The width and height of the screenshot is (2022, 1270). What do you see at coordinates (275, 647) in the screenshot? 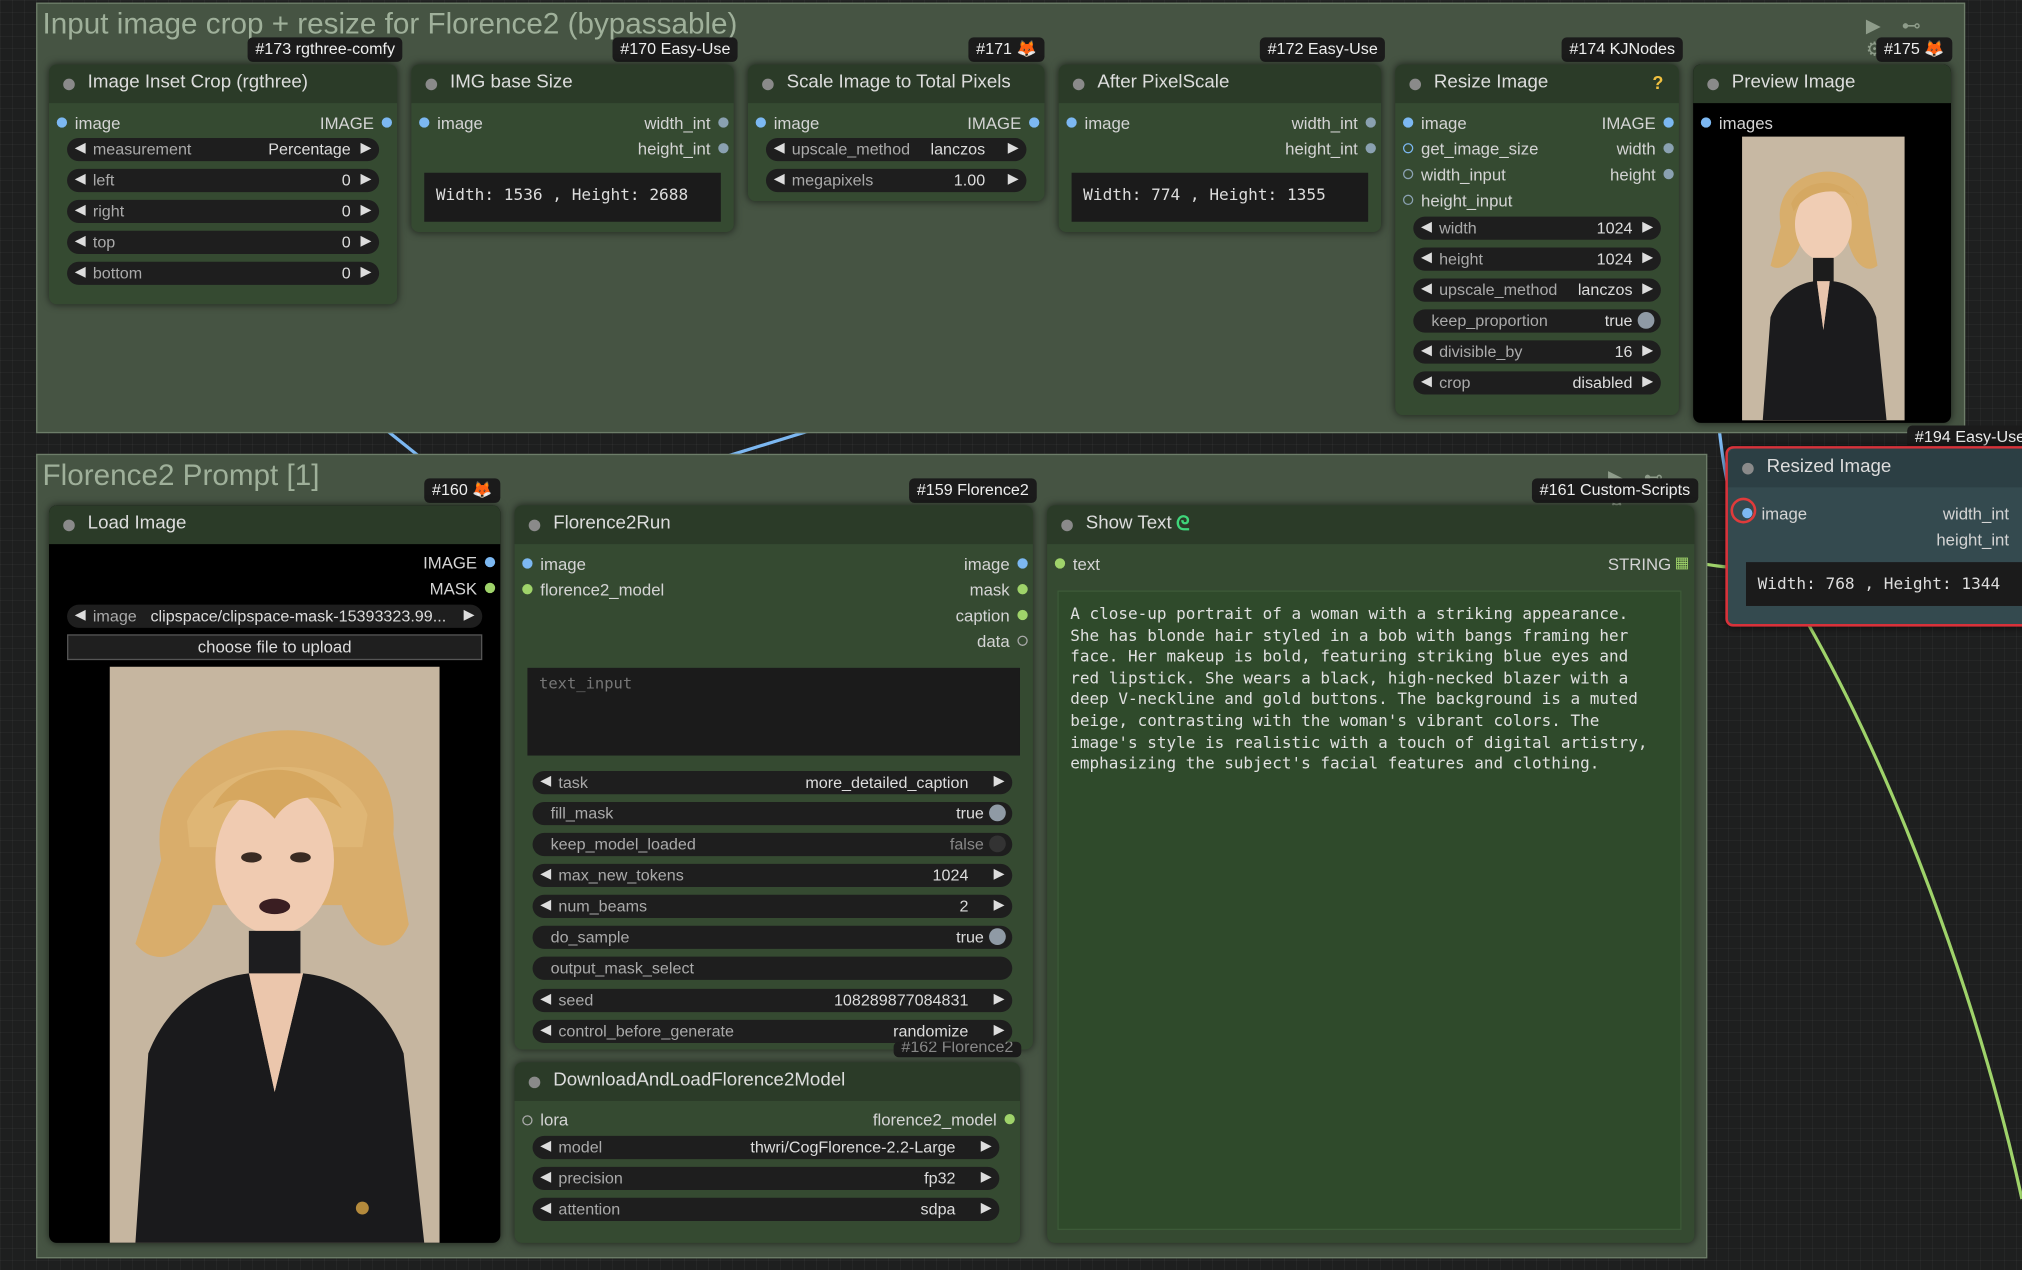
I see `upload-button: choose file to upload` at bounding box center [275, 647].